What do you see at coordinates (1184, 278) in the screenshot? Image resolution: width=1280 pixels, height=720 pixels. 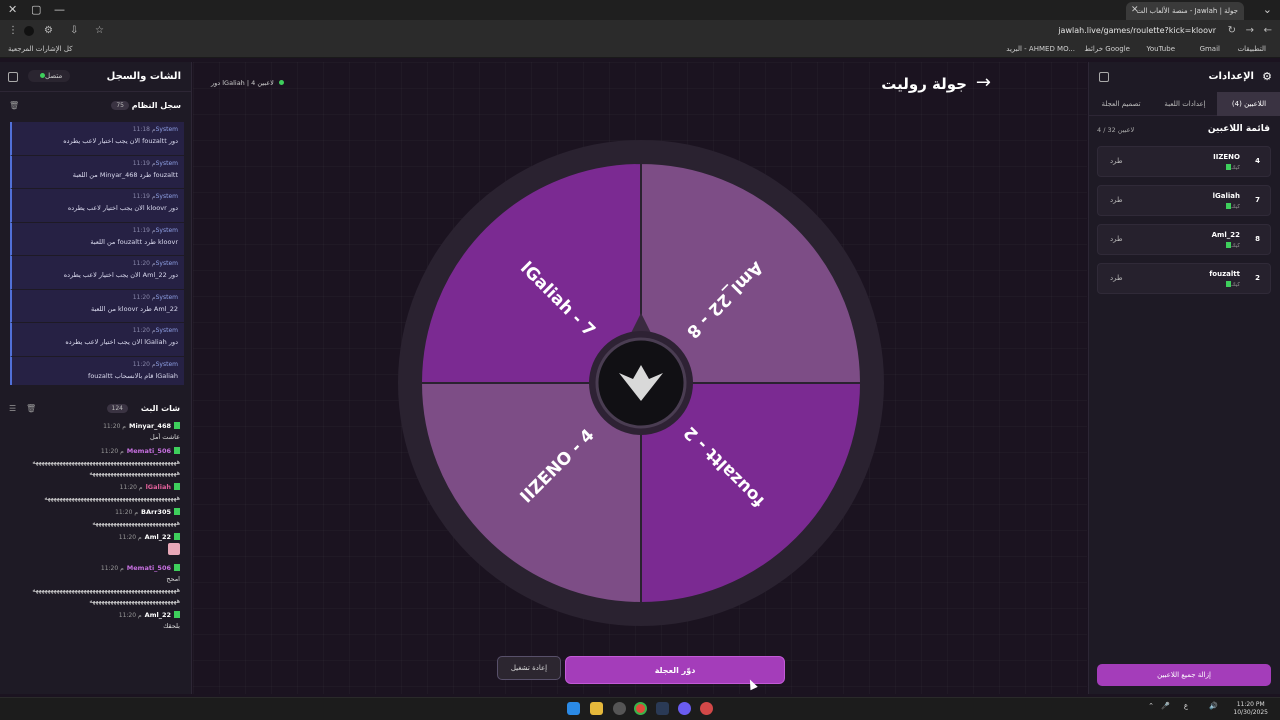 I see `player-row: 2 fouzaltt كيك طرد` at bounding box center [1184, 278].